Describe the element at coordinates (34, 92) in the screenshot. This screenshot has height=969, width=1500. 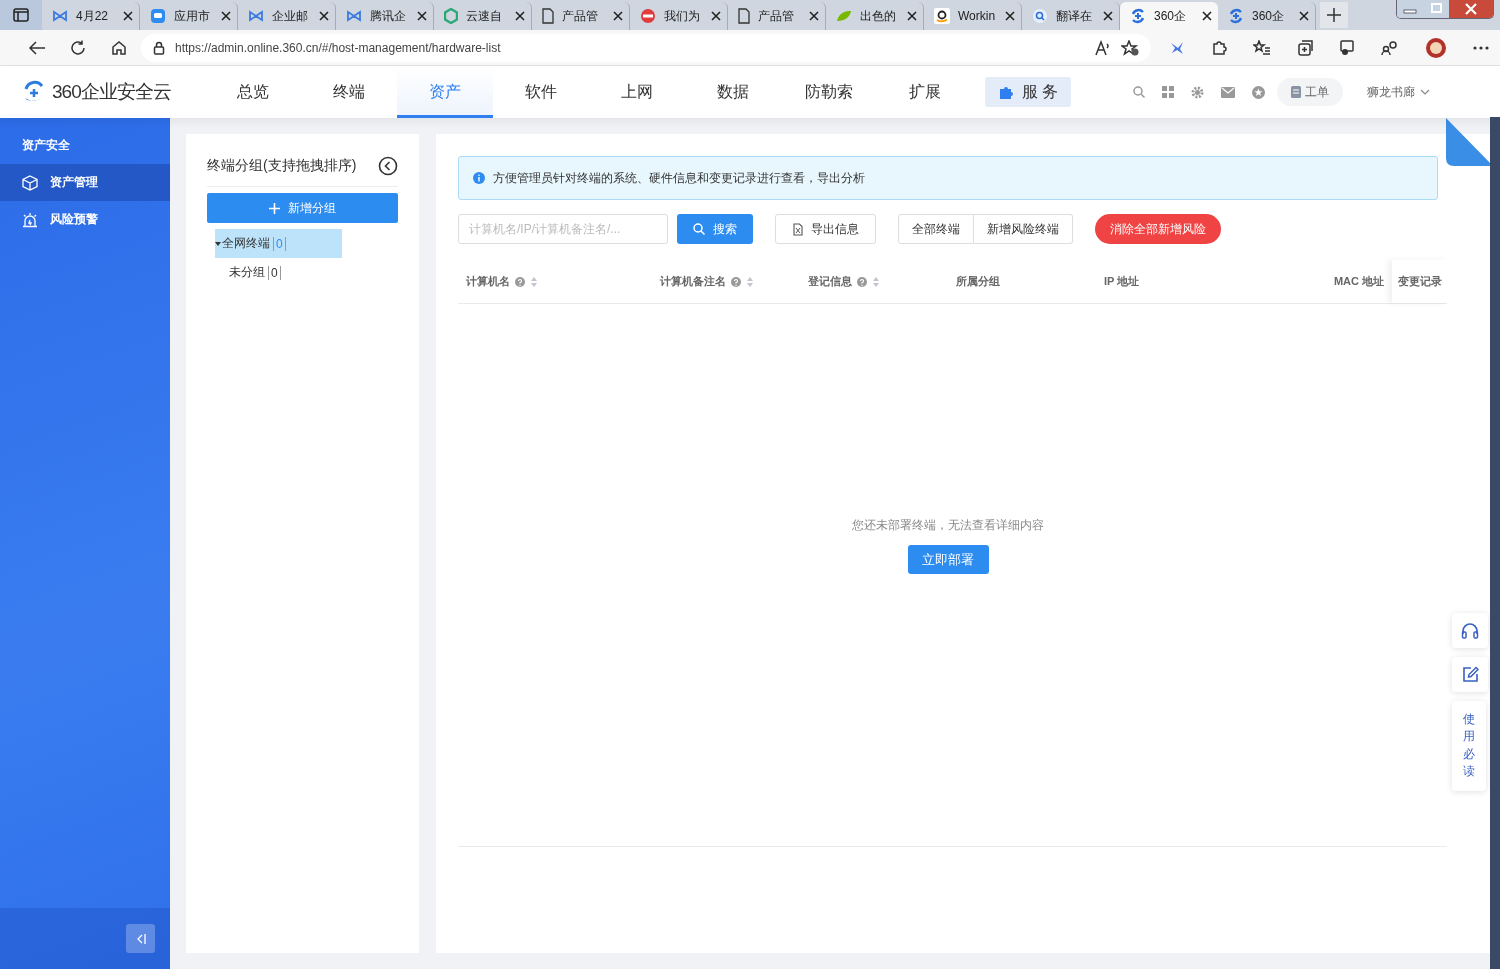
I see `logo-icon` at that location.